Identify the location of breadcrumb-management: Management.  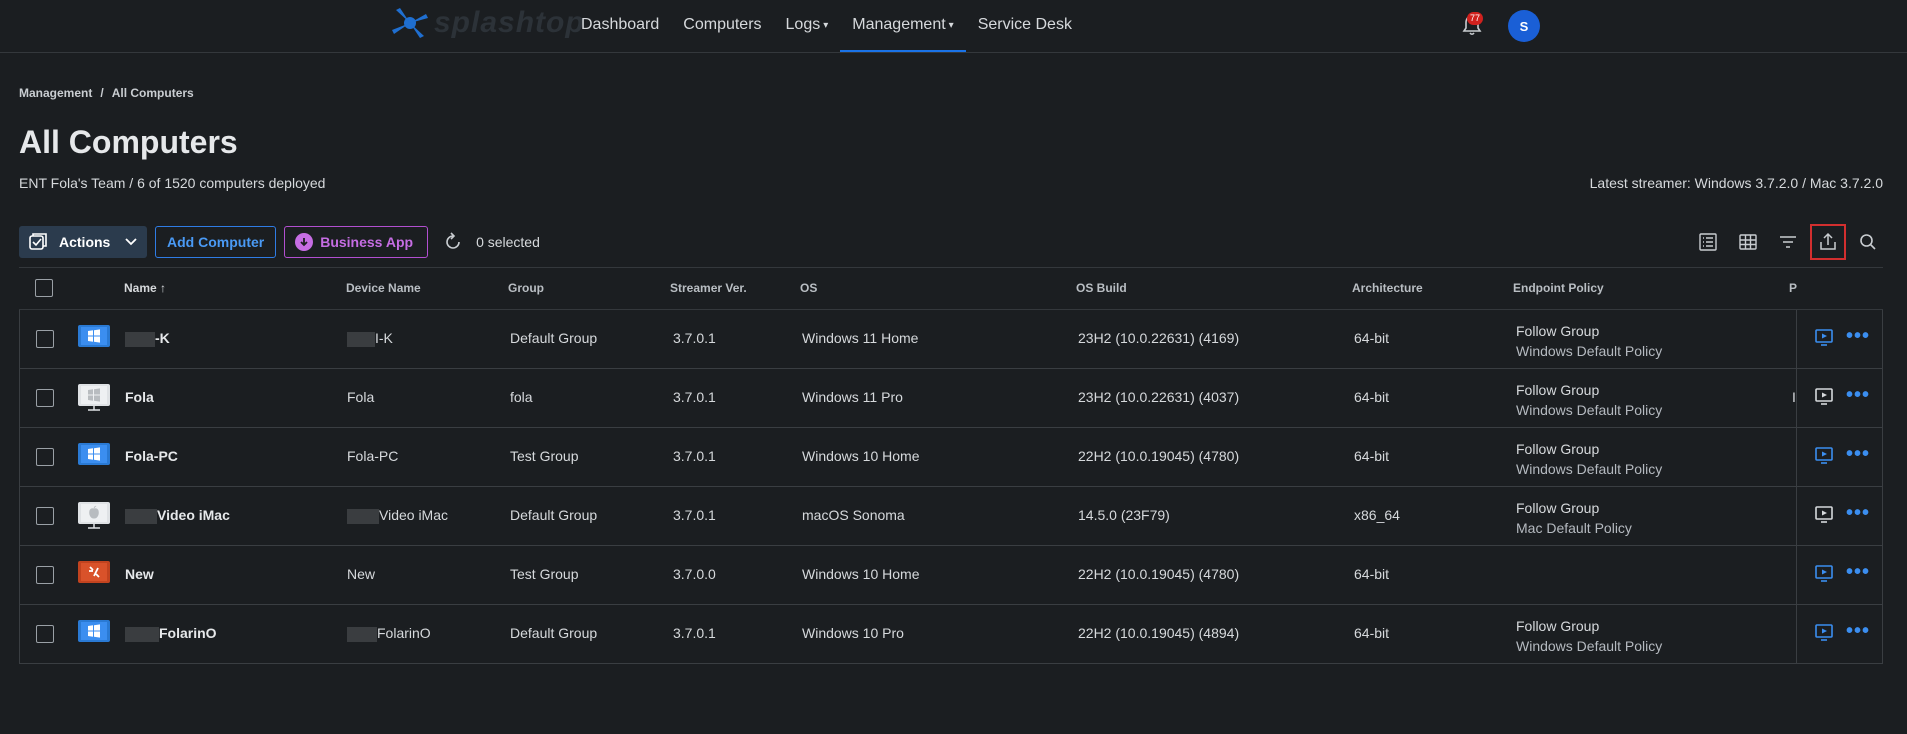
(55, 93).